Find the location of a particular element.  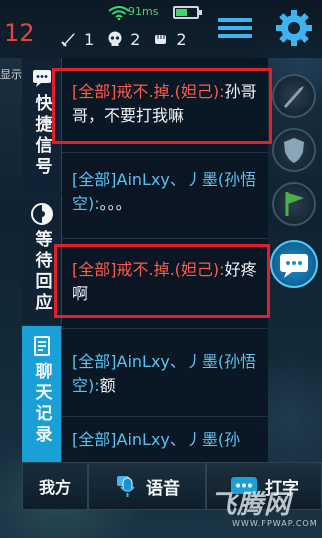

skull-icon is located at coordinates (115, 38).